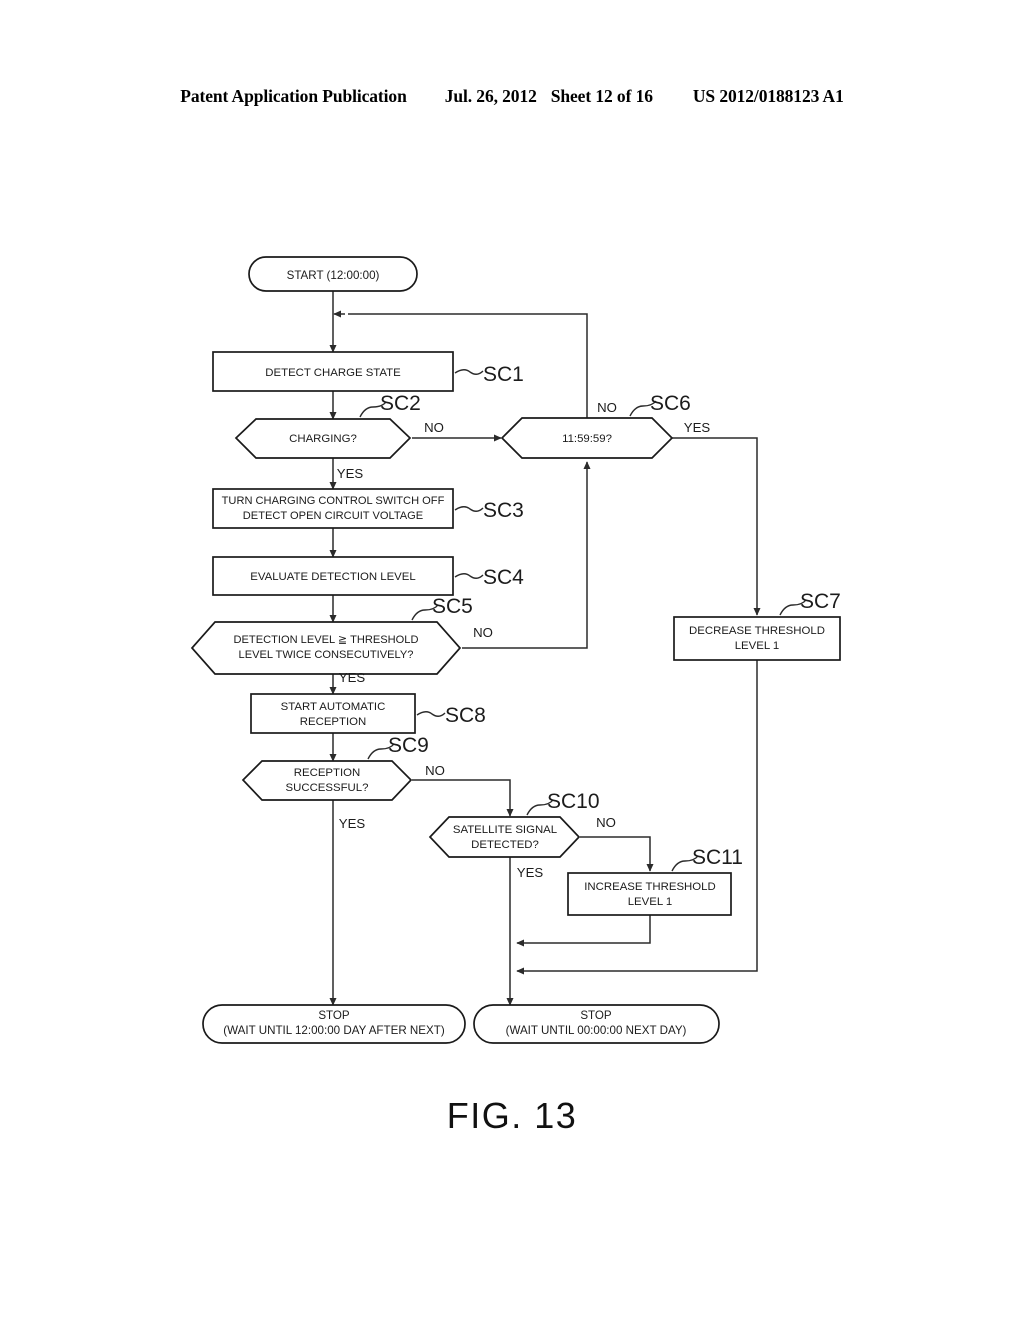 The width and height of the screenshot is (1024, 1320). I want to click on leader-sc1, so click(469, 372).